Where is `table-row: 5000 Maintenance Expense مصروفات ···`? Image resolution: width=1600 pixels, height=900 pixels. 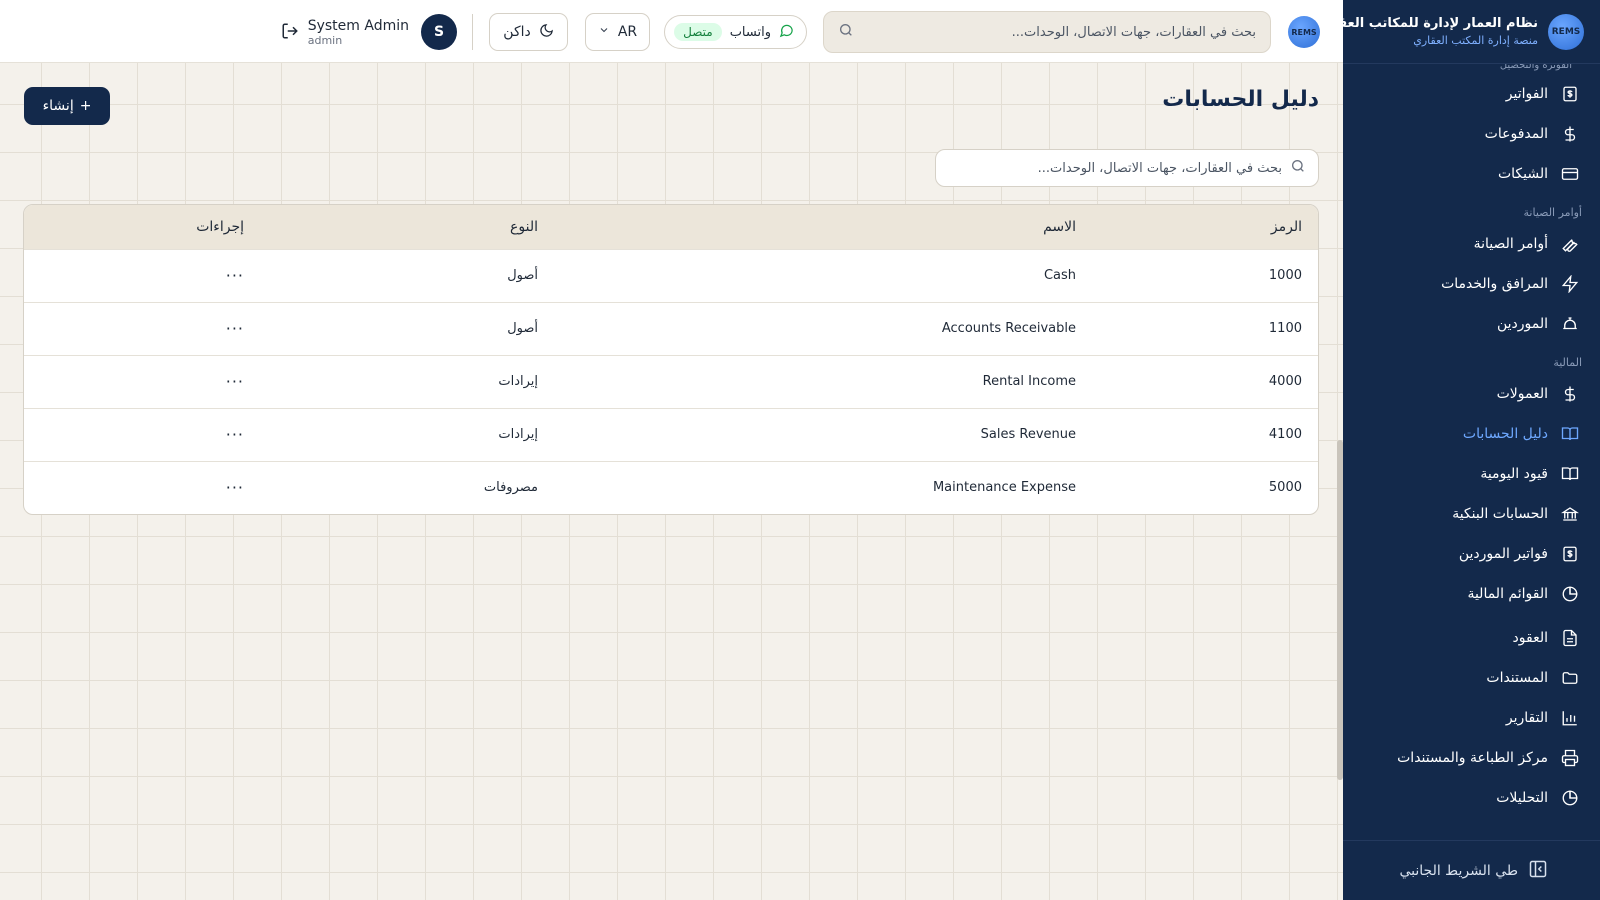 table-row: 5000 Maintenance Expense مصروفات ··· is located at coordinates (671, 487).